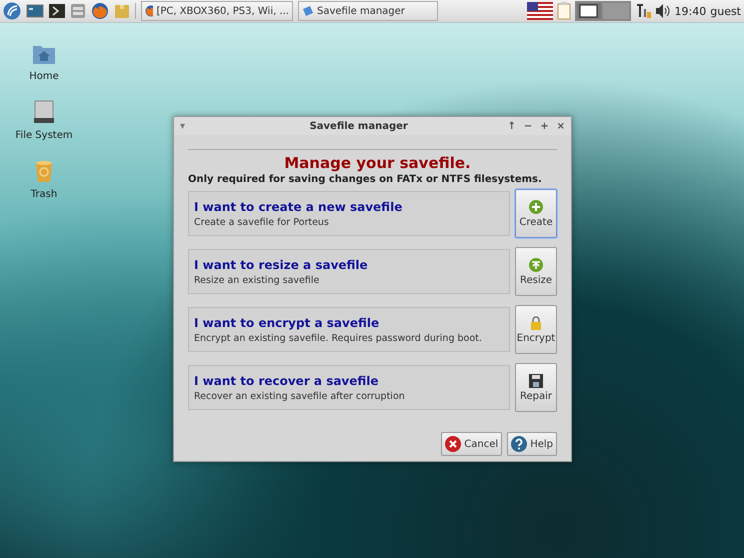 The image size is (744, 558). What do you see at coordinates (511, 126) in the screenshot?
I see `window-control-button: ↑` at bounding box center [511, 126].